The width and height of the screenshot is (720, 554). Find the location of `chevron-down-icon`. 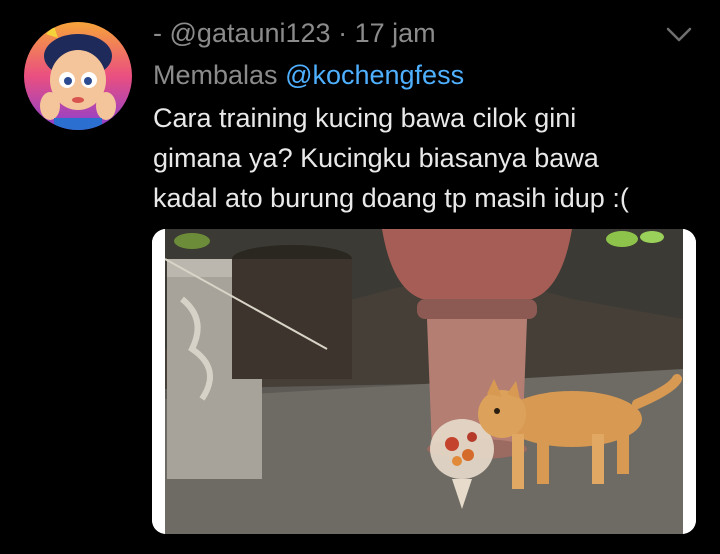

chevron-down-icon is located at coordinates (679, 34).